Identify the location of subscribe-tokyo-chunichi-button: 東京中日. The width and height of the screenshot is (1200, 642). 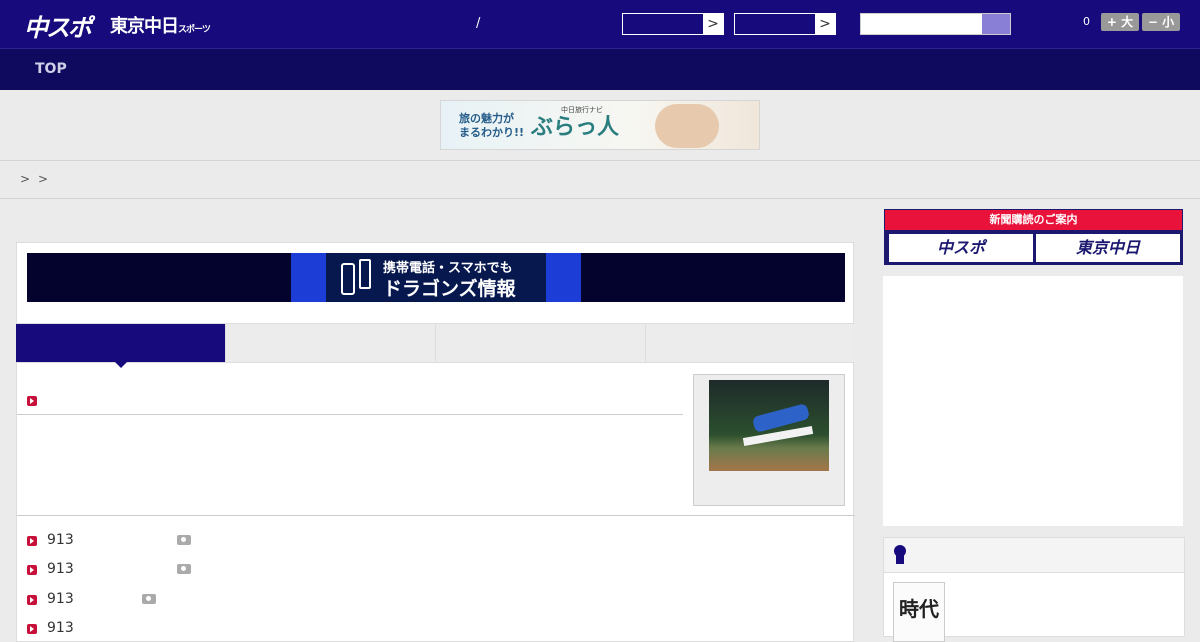
(1108, 248).